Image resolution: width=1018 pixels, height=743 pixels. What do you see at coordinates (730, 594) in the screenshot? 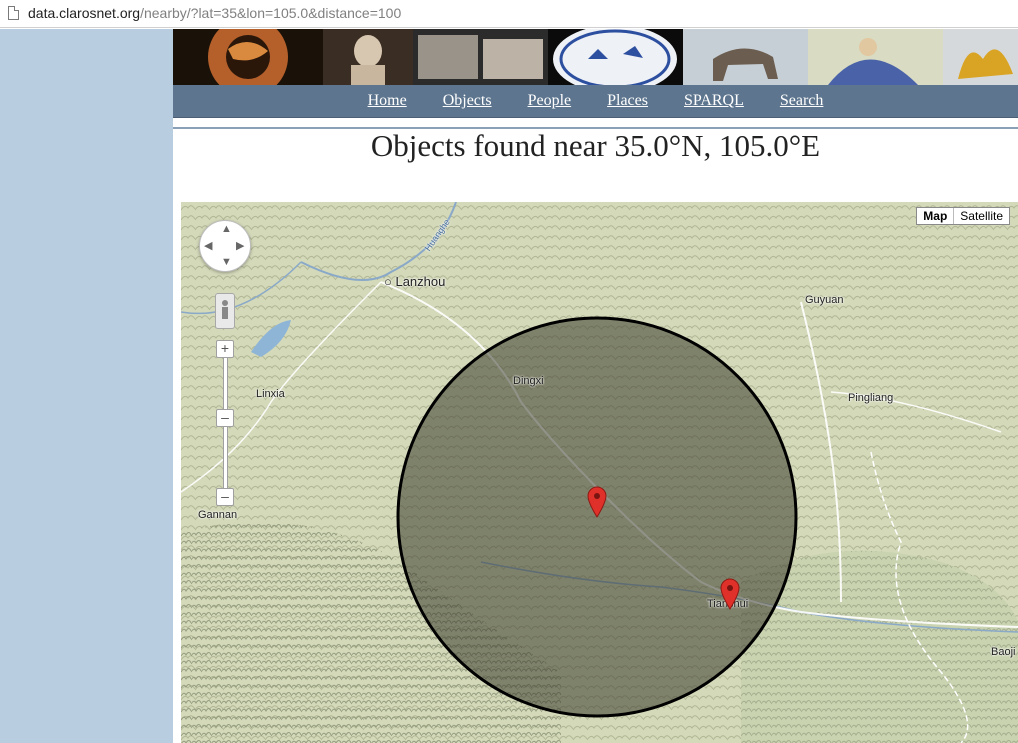
I see `marker-tianshui-icon` at bounding box center [730, 594].